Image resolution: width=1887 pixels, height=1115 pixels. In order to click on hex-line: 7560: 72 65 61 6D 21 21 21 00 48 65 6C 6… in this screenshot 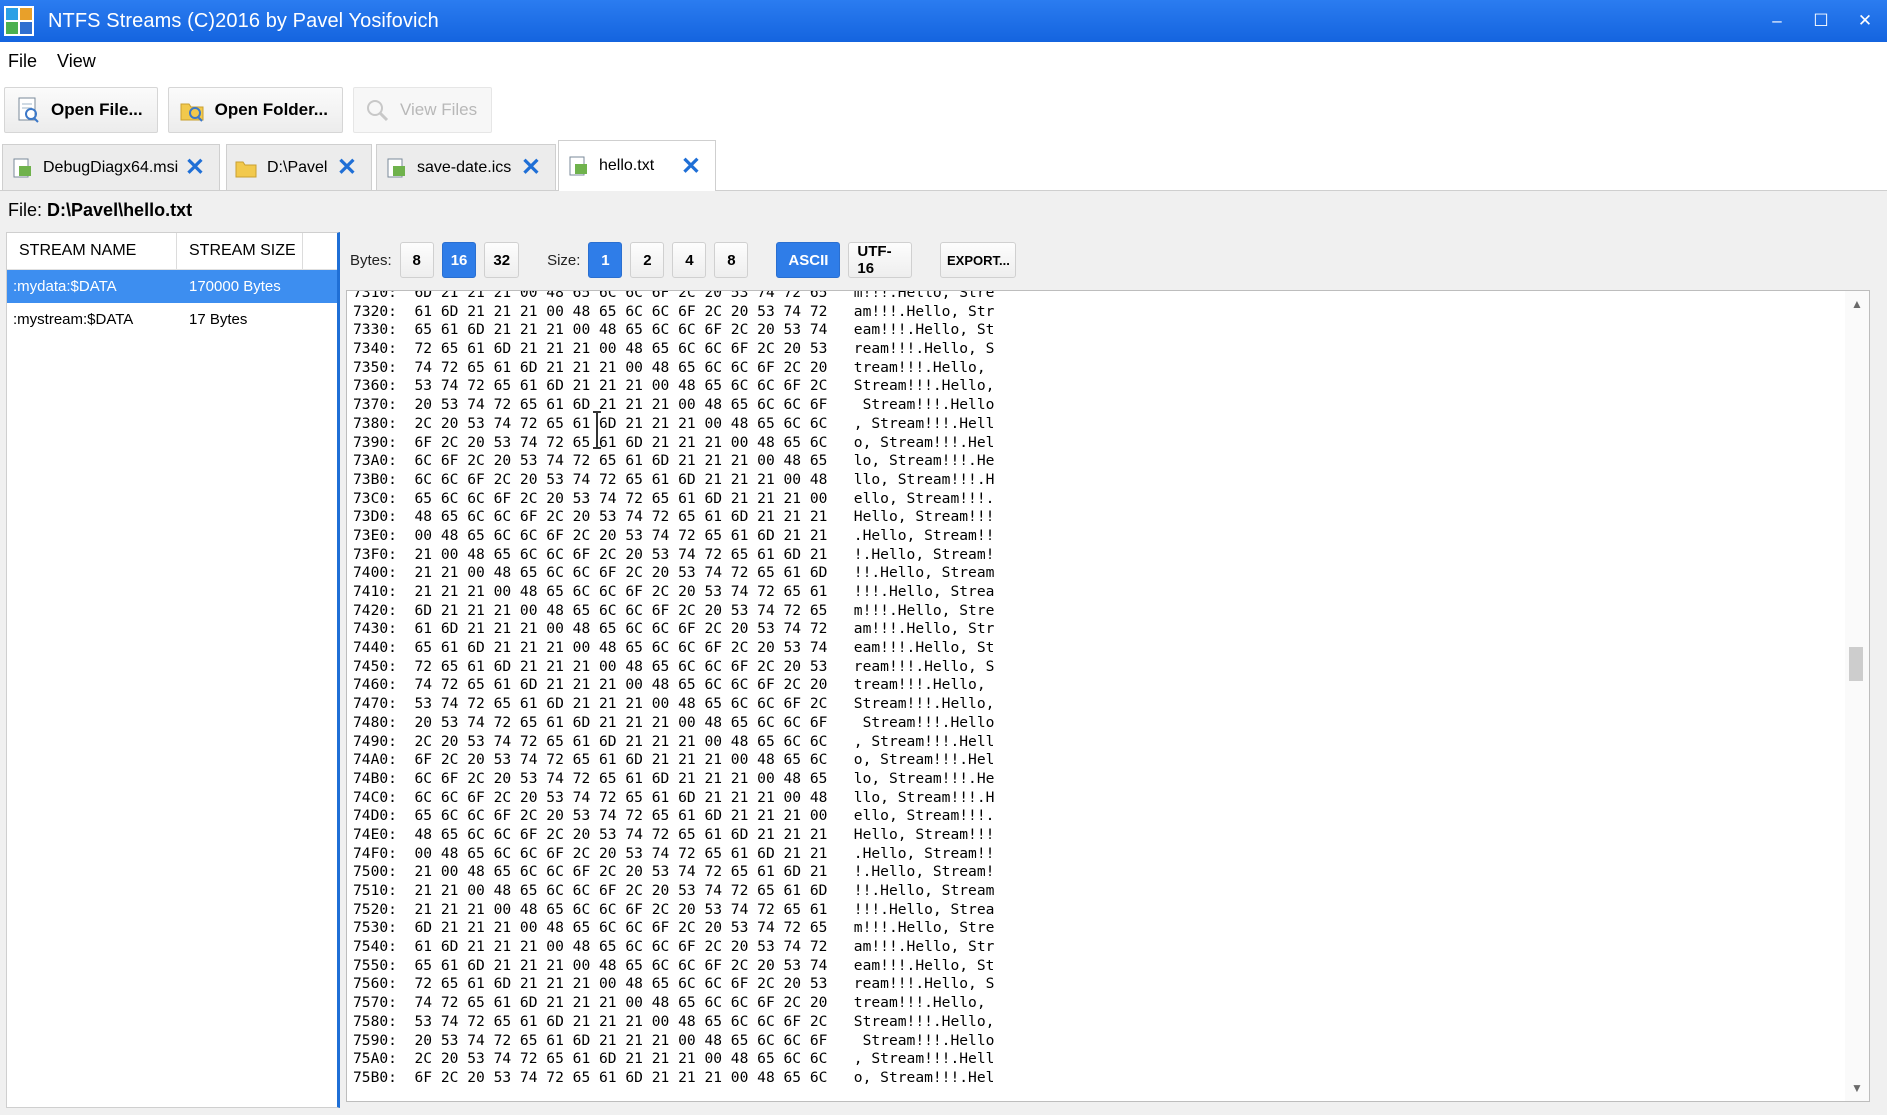, I will do `click(674, 984)`.